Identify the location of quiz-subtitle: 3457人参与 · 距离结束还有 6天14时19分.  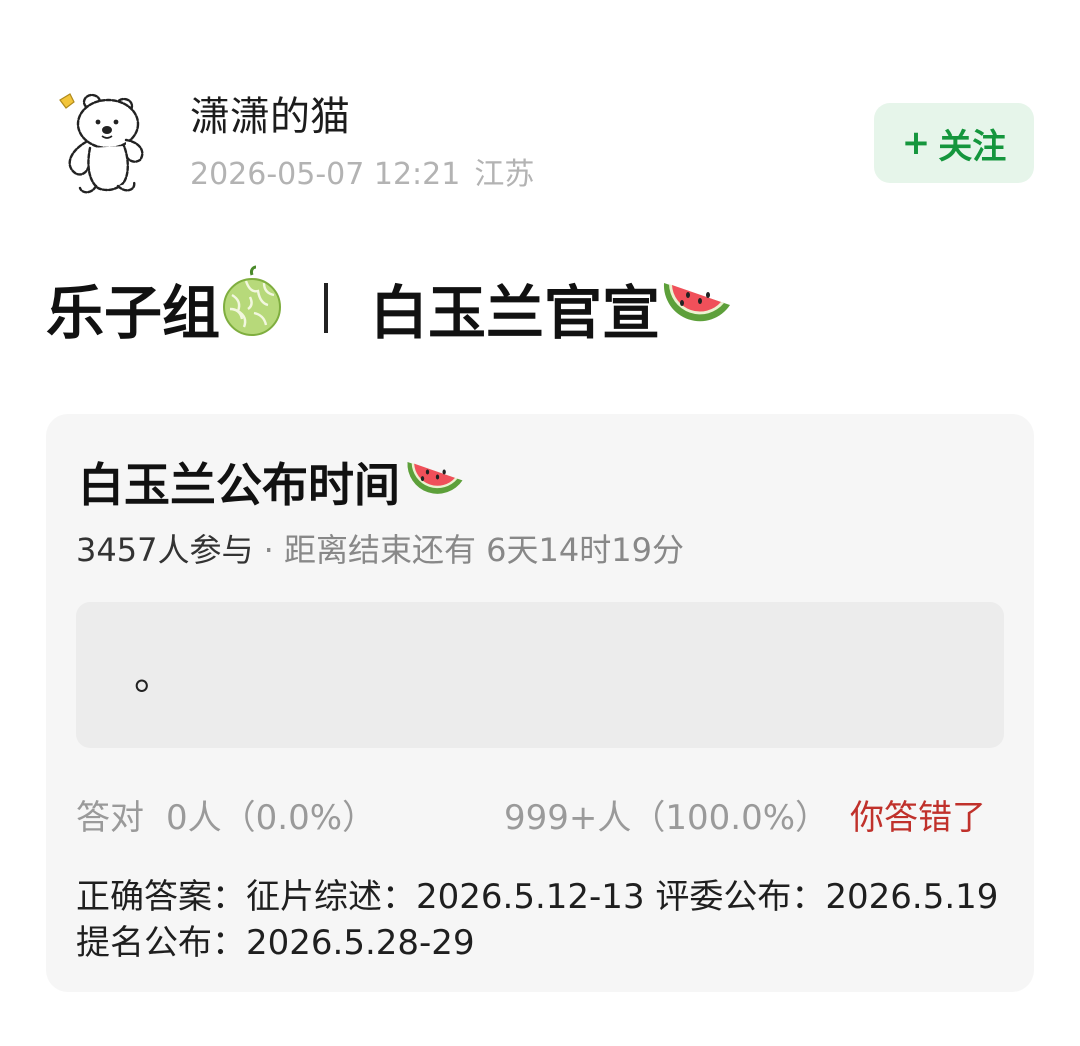
(380, 550).